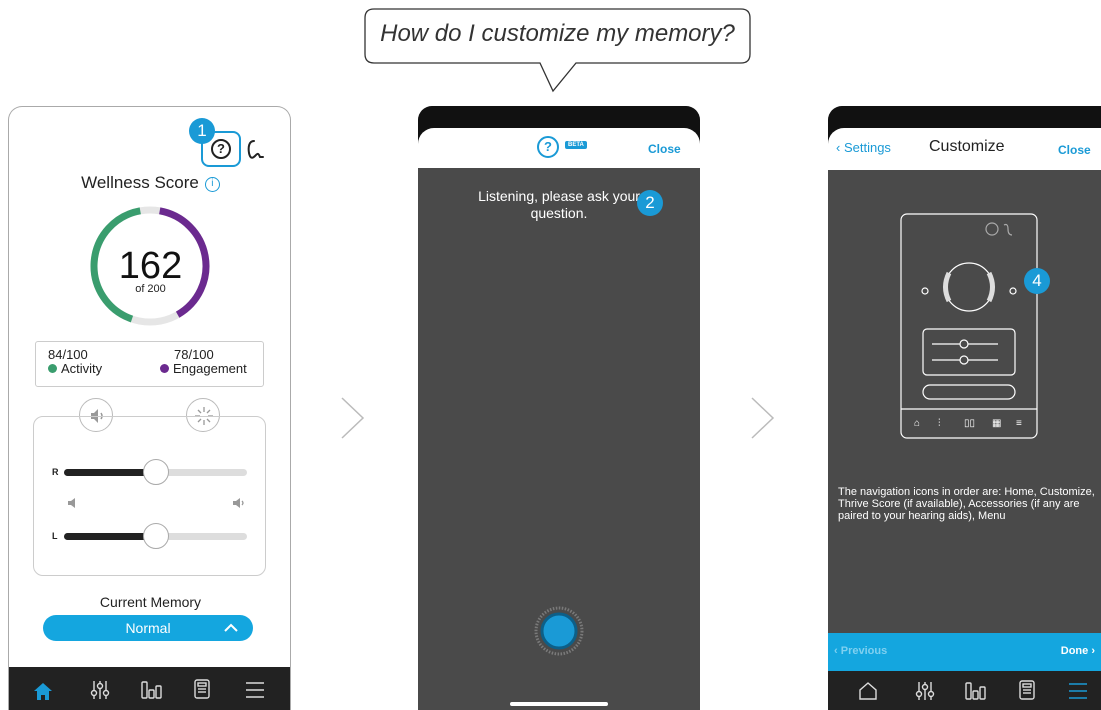 The width and height of the screenshot is (1101, 710). I want to click on wellness-score-label: Wellness Score, so click(140, 182).